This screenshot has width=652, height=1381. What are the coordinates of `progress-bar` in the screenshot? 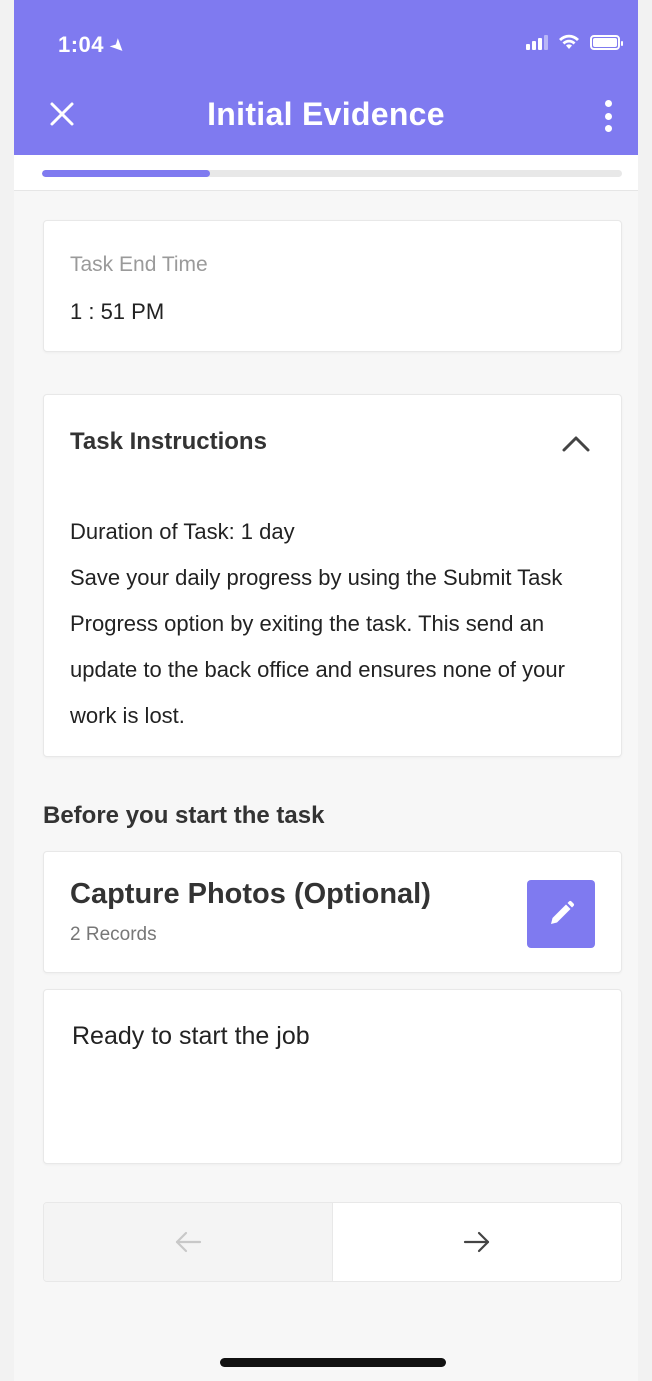 It's located at (332, 173).